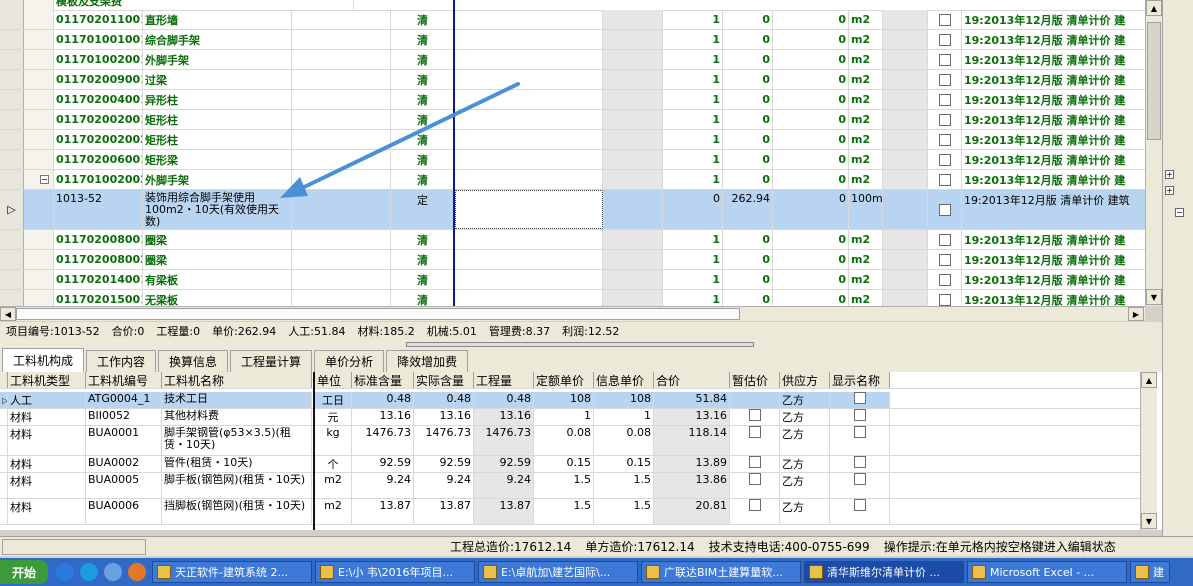 Image resolution: width=1193 pixels, height=586 pixels. What do you see at coordinates (383, 440) in the screenshot?
I see `std-qty-cell: 1476.73` at bounding box center [383, 440].